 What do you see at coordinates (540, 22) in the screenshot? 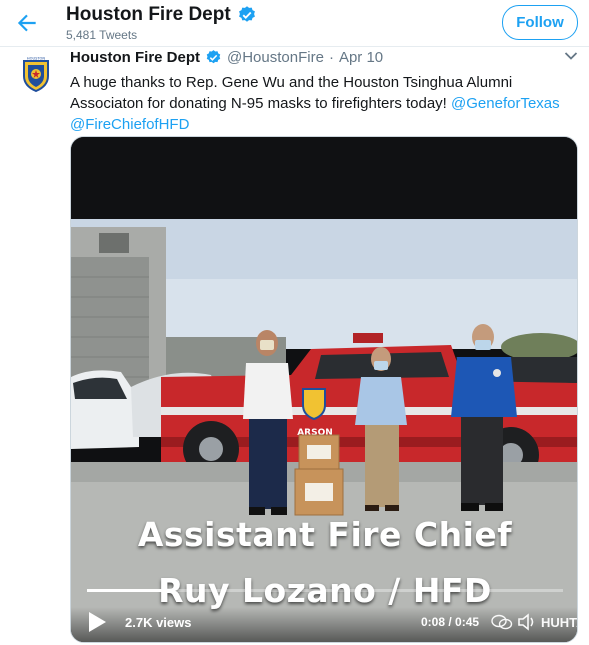
I see `follow-button: Follow` at bounding box center [540, 22].